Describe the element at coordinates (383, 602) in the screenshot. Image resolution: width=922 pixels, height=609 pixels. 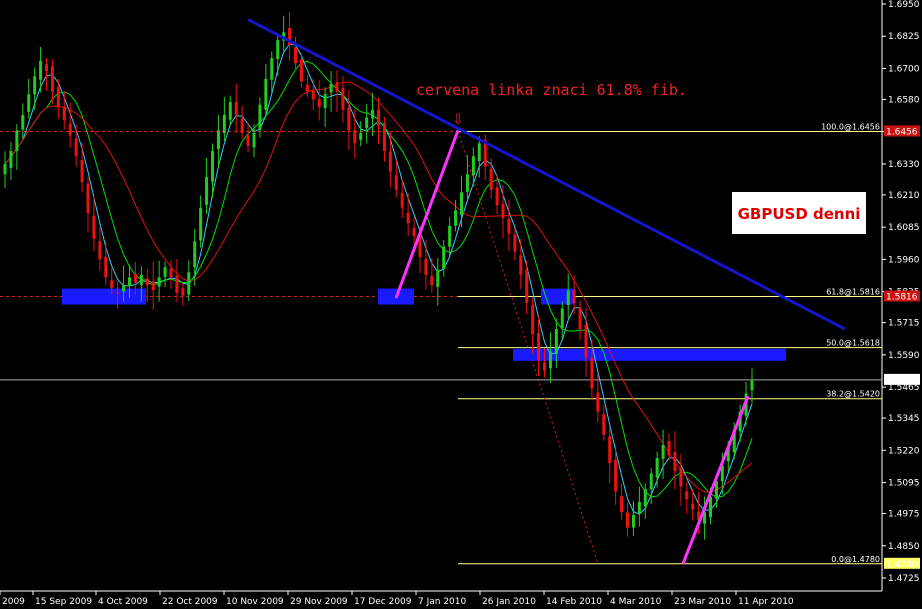
I see `x-tick-label: 17 Dec 2009` at that location.